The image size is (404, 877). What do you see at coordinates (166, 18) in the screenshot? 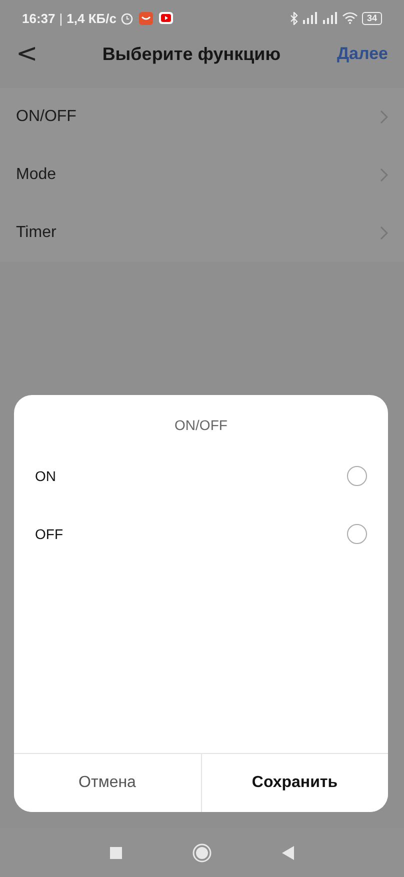
I see `video-app-icon` at bounding box center [166, 18].